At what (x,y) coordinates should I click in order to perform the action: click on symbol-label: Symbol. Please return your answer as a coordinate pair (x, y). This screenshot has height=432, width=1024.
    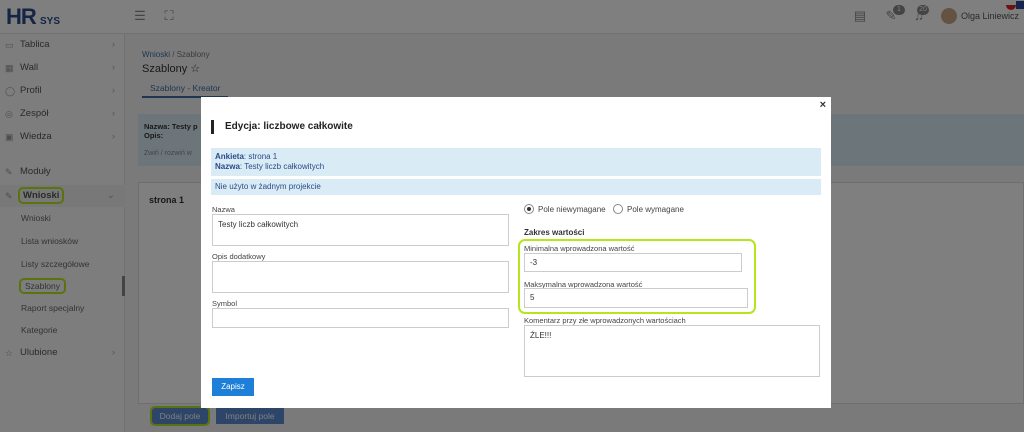
    Looking at the image, I should click on (225, 303).